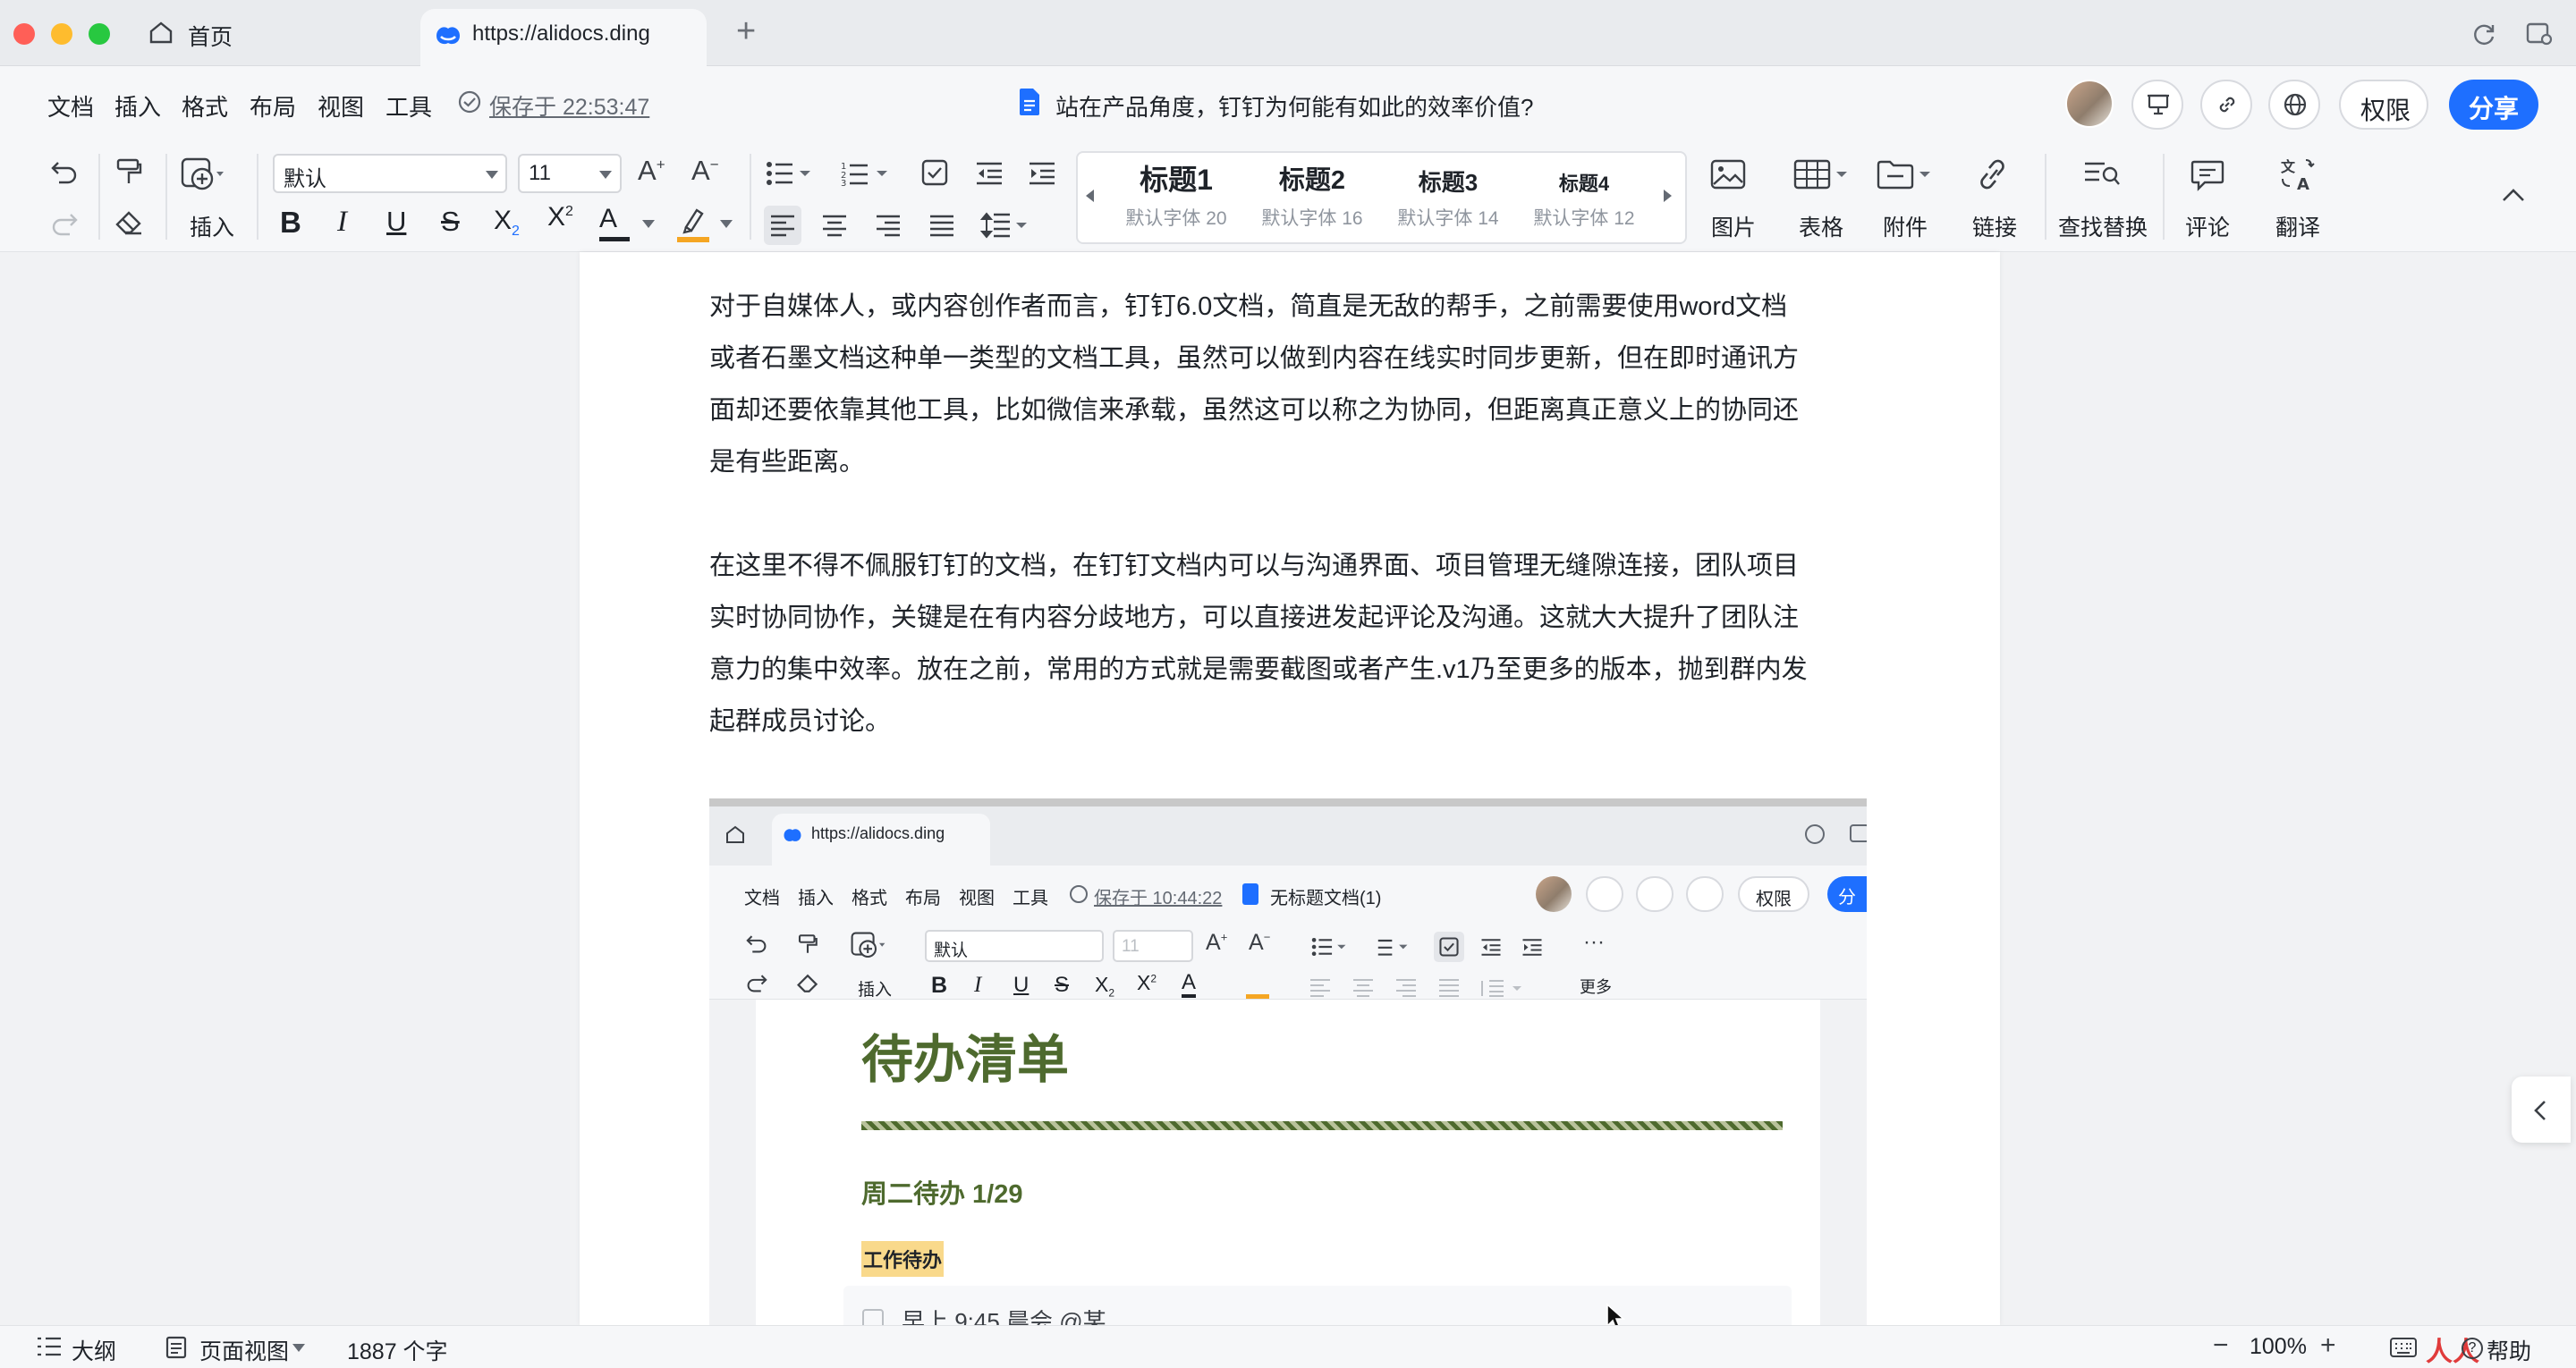 The width and height of the screenshot is (2576, 1368). Describe the element at coordinates (2513, 195) in the screenshot. I see `collapse-toolbar-icon` at that location.